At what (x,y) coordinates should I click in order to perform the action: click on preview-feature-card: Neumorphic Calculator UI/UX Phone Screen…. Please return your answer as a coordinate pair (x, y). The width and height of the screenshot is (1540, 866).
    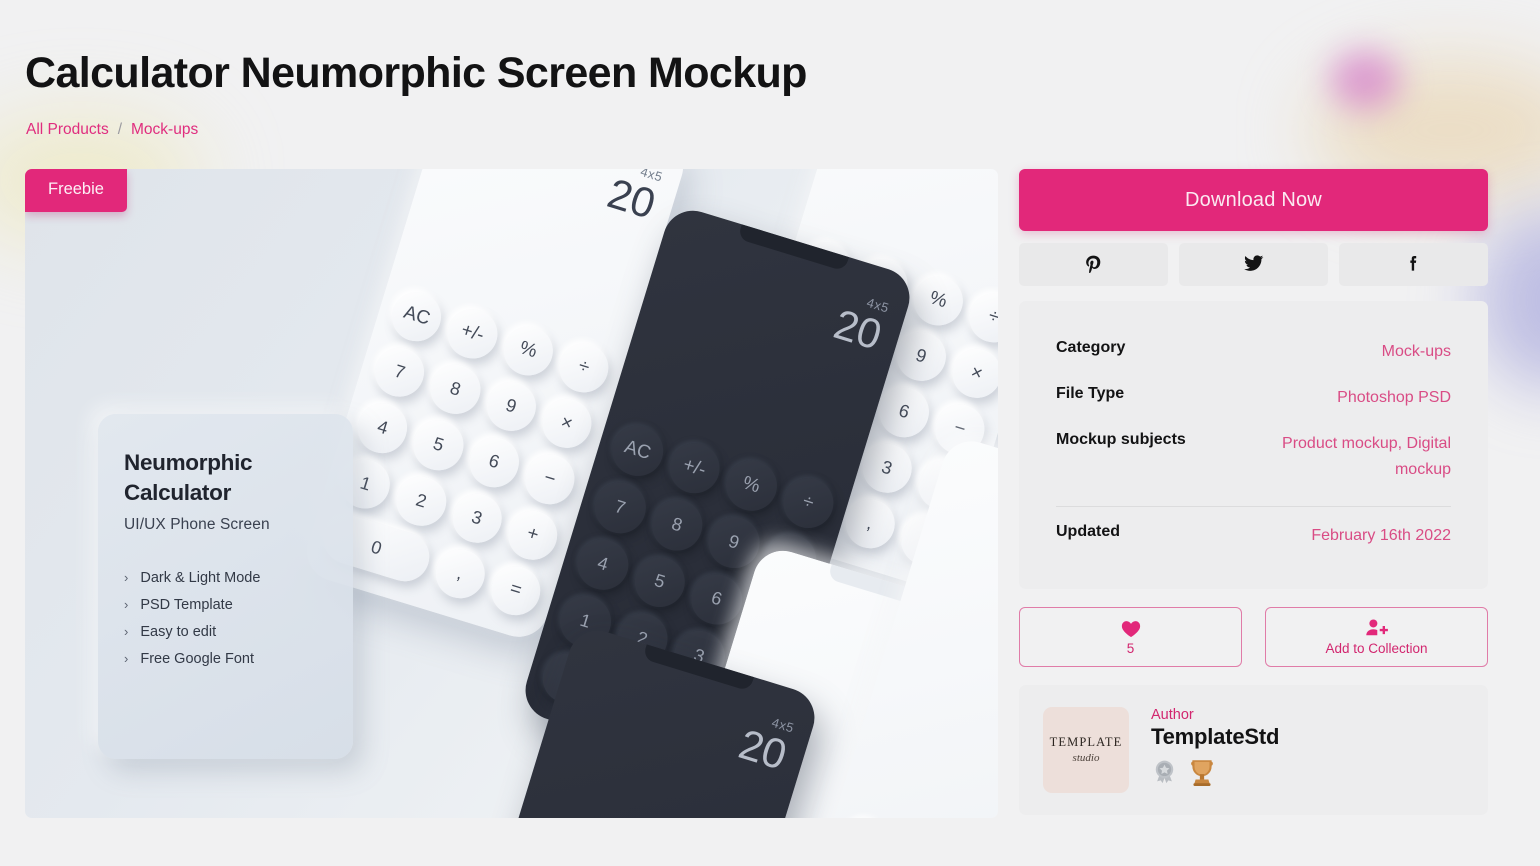
    Looking at the image, I should click on (225, 586).